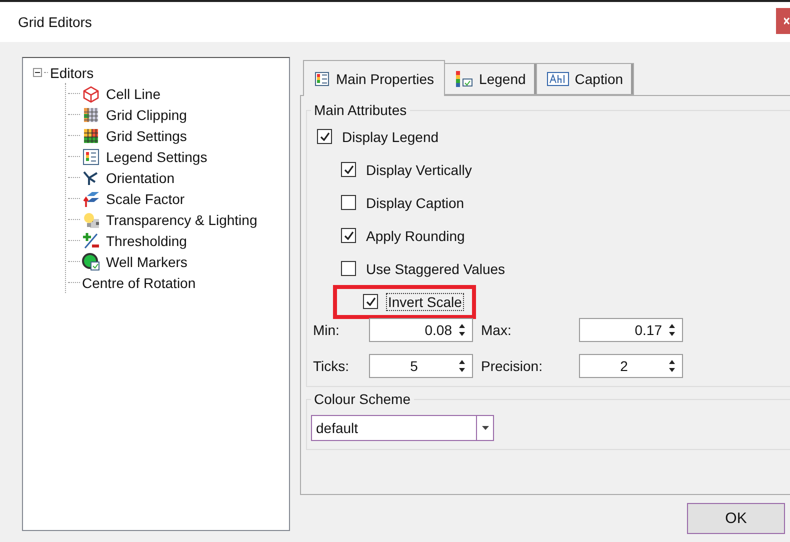 The image size is (790, 542). Describe the element at coordinates (91, 261) in the screenshot. I see `marker-icon` at that location.